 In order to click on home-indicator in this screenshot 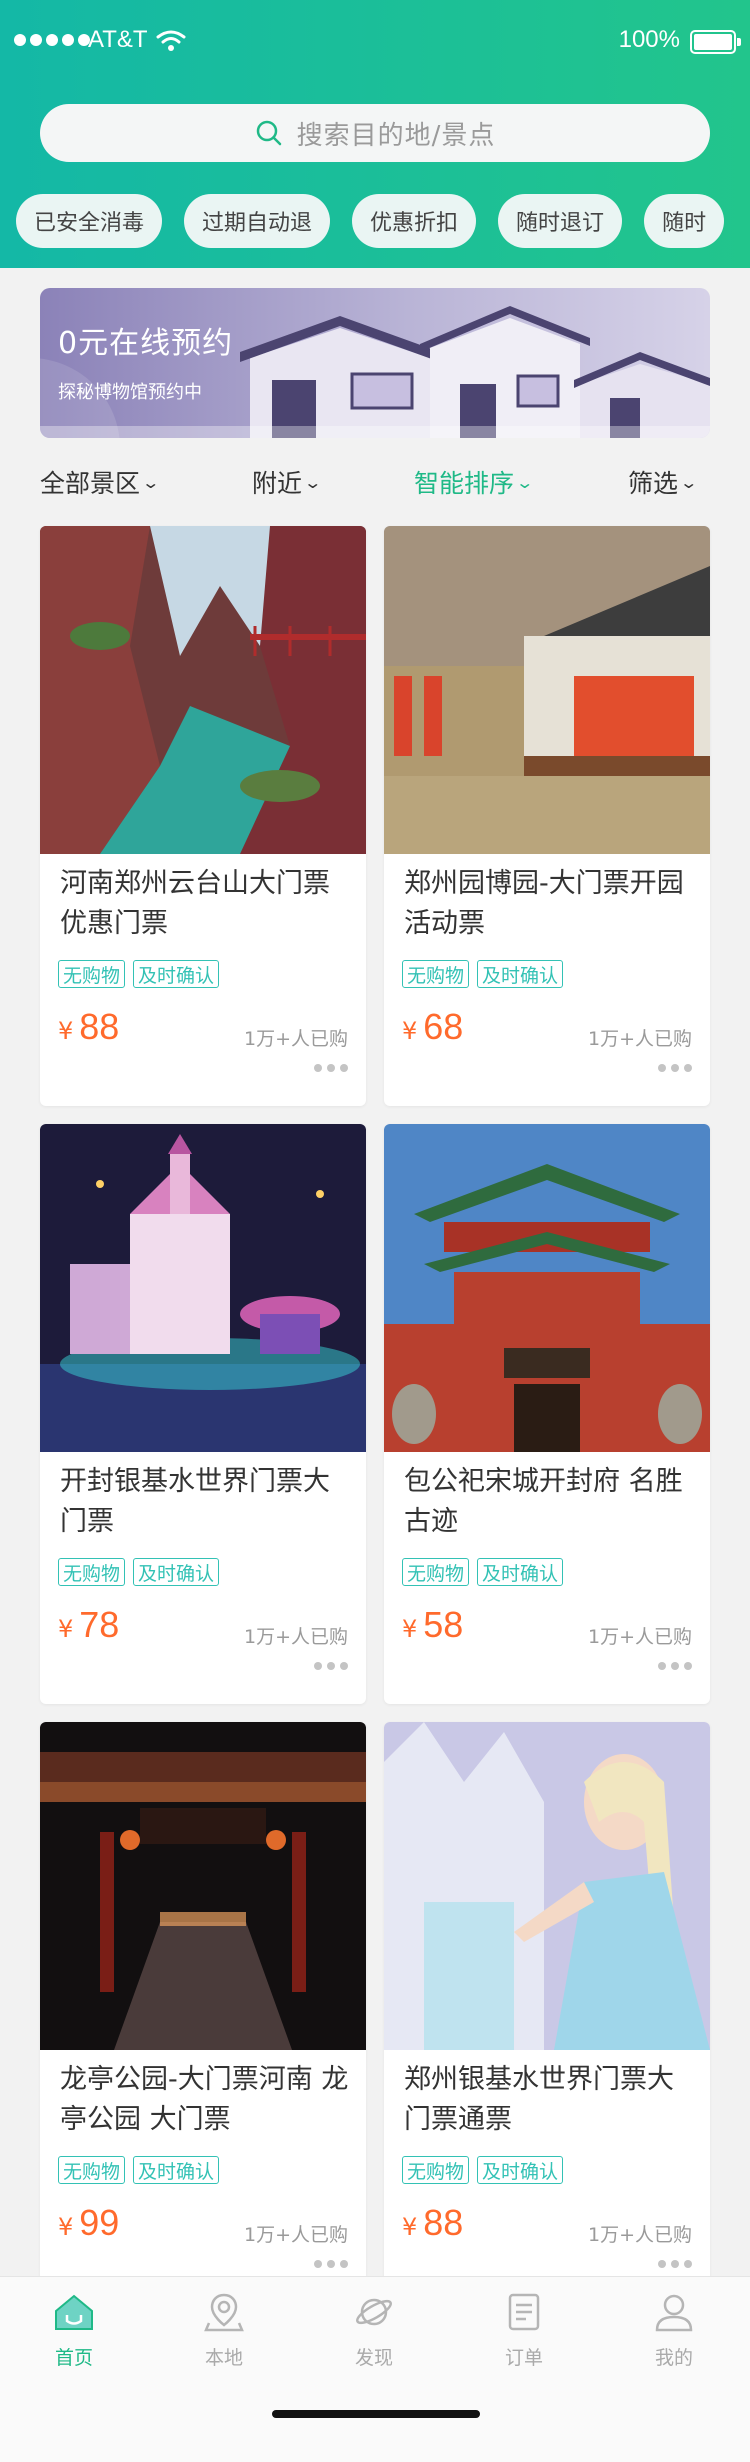, I will do `click(376, 2414)`.